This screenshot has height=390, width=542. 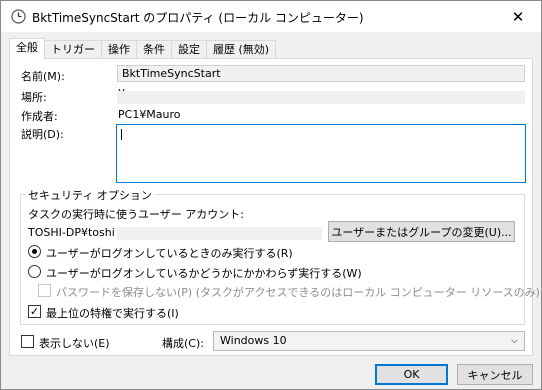 What do you see at coordinates (71, 232) in the screenshot?
I see `account-value: TOSHI-DP¥toshi` at bounding box center [71, 232].